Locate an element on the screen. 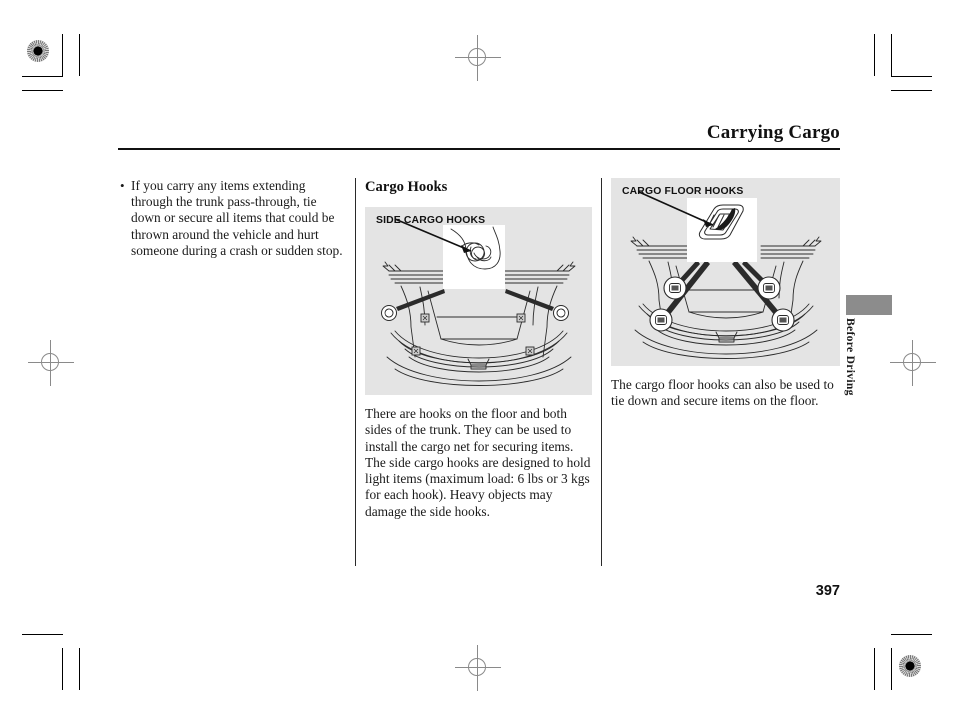 This screenshot has width=954, height=710. figure-caption-side-cargo-hooks: SIDE CARGO HOOKS is located at coordinates (431, 220).